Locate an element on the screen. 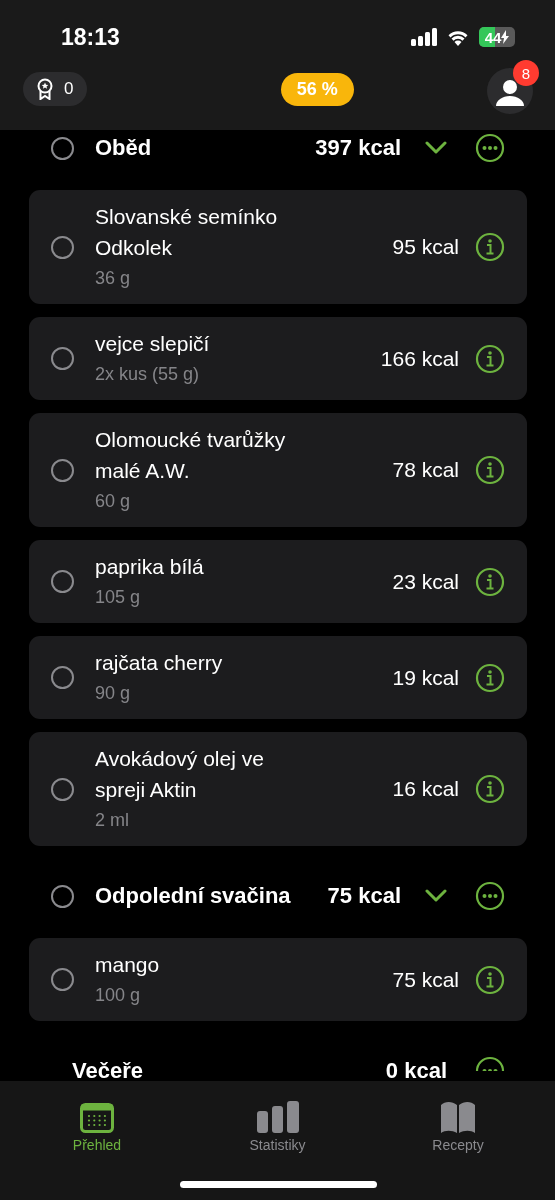 This screenshot has height=1200, width=555. status-time: 18:13 is located at coordinates (90, 37).